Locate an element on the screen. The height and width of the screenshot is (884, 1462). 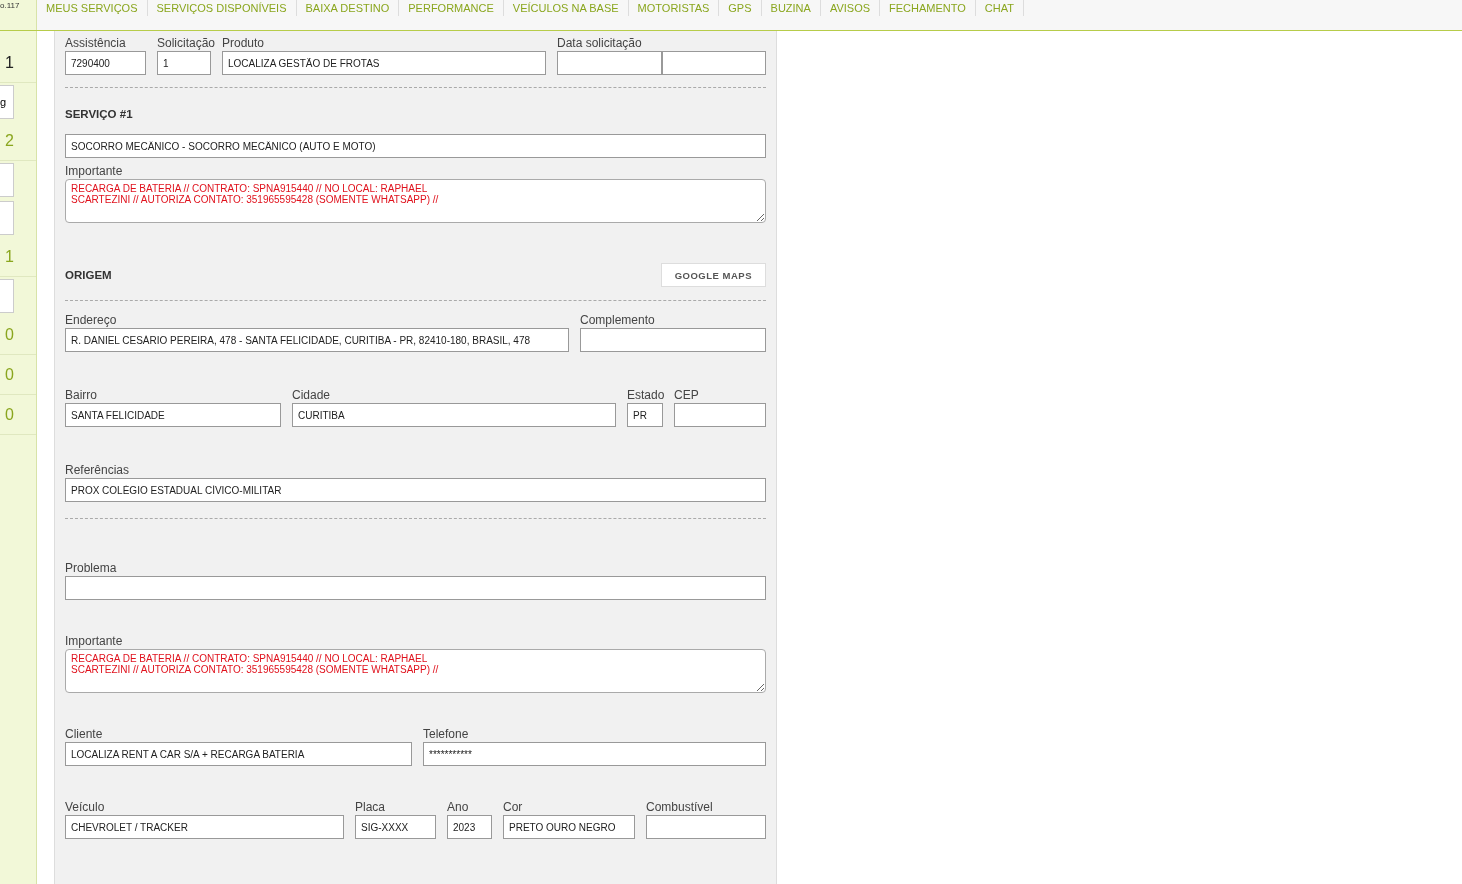
maps-button: GOOGLE MAPS is located at coordinates (713, 275).